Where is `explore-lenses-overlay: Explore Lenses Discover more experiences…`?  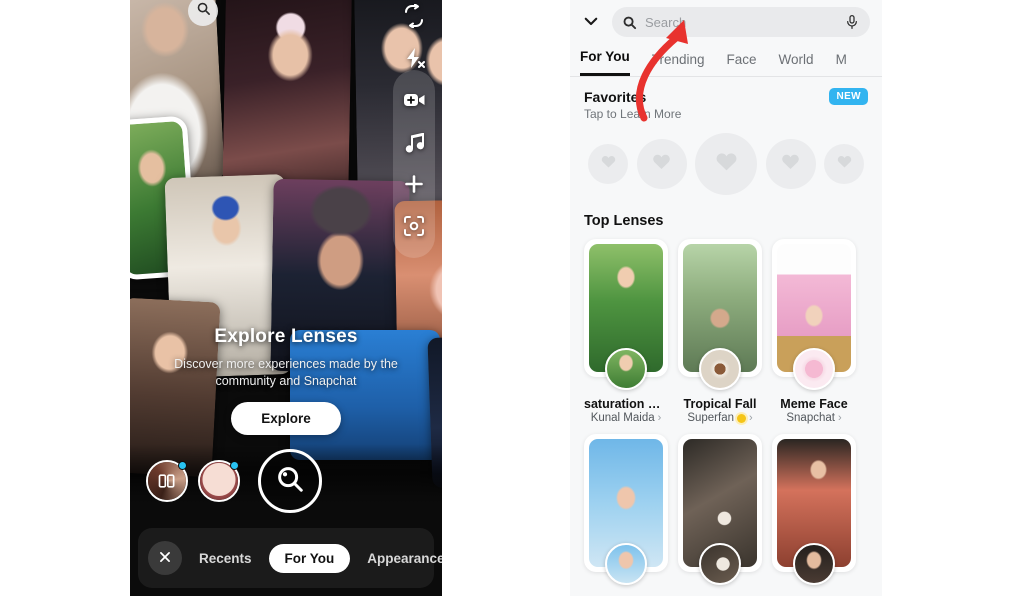
explore-lenses-overlay: Explore Lenses Discover more experiences… is located at coordinates (286, 381).